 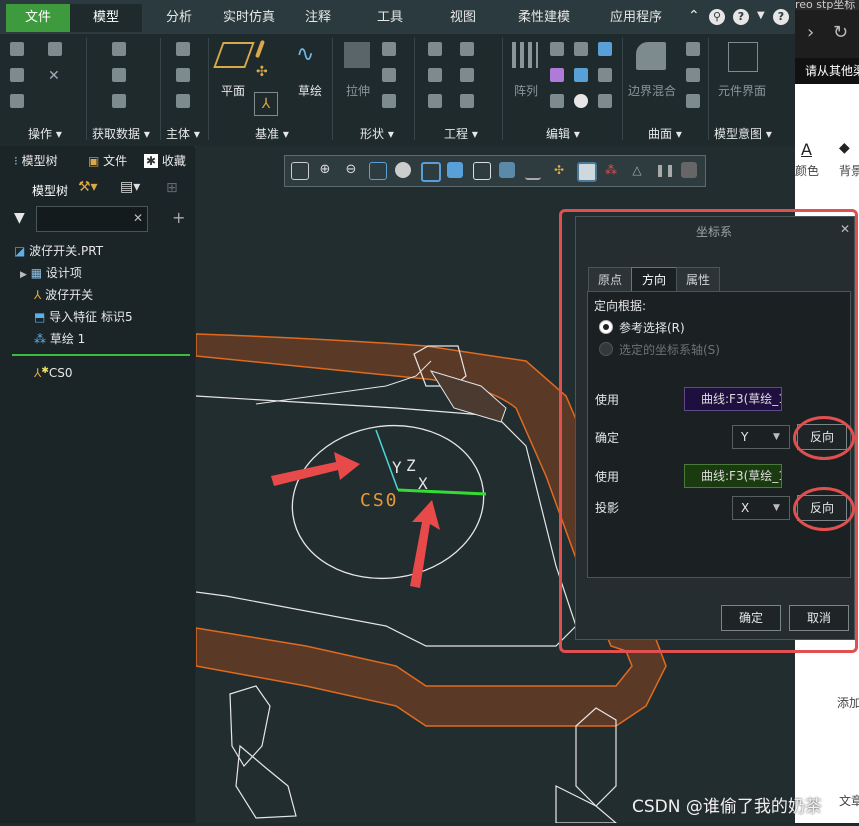 What do you see at coordinates (310, 90) in the screenshot?
I see `sketch-button: 草绘` at bounding box center [310, 90].